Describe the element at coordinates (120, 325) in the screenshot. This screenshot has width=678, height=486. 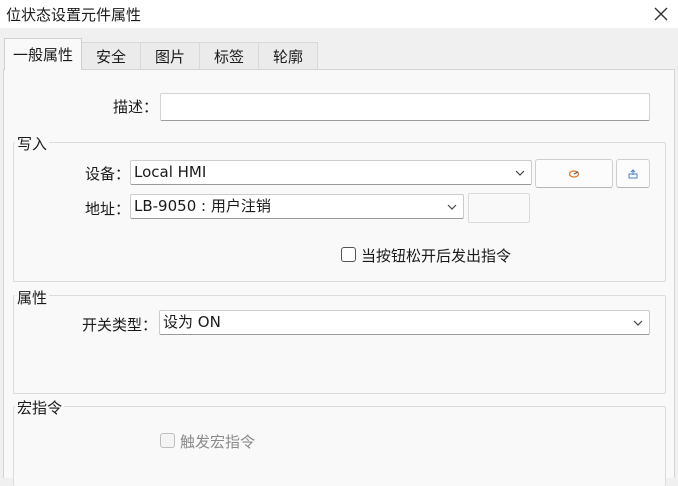
I see `switch-type-label: 开关类型：` at that location.